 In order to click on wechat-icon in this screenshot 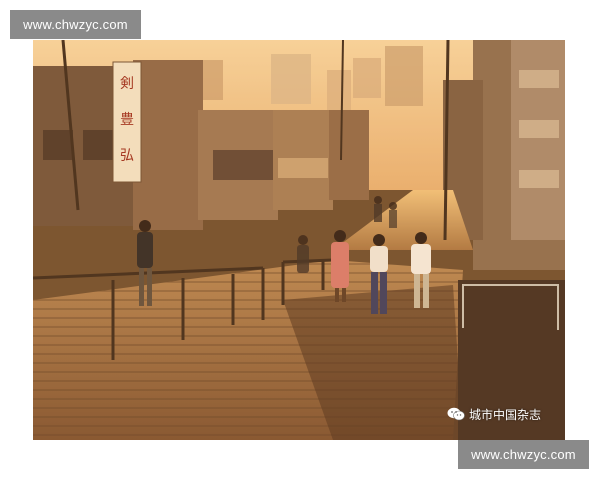, I will do `click(456, 414)`.